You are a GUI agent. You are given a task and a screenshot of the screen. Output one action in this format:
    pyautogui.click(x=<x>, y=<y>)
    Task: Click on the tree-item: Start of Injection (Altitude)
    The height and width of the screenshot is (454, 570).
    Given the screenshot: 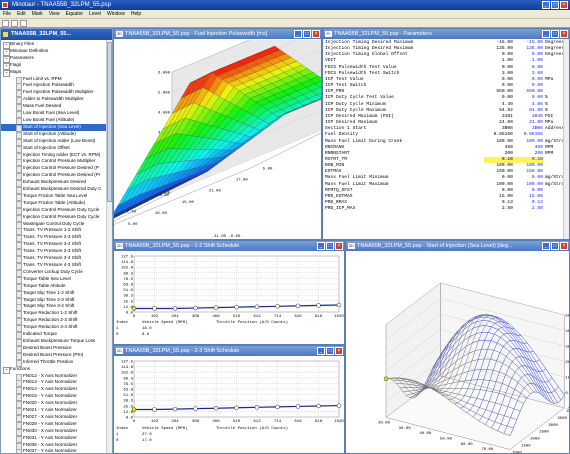 What is the action you would take?
    pyautogui.click(x=56, y=135)
    